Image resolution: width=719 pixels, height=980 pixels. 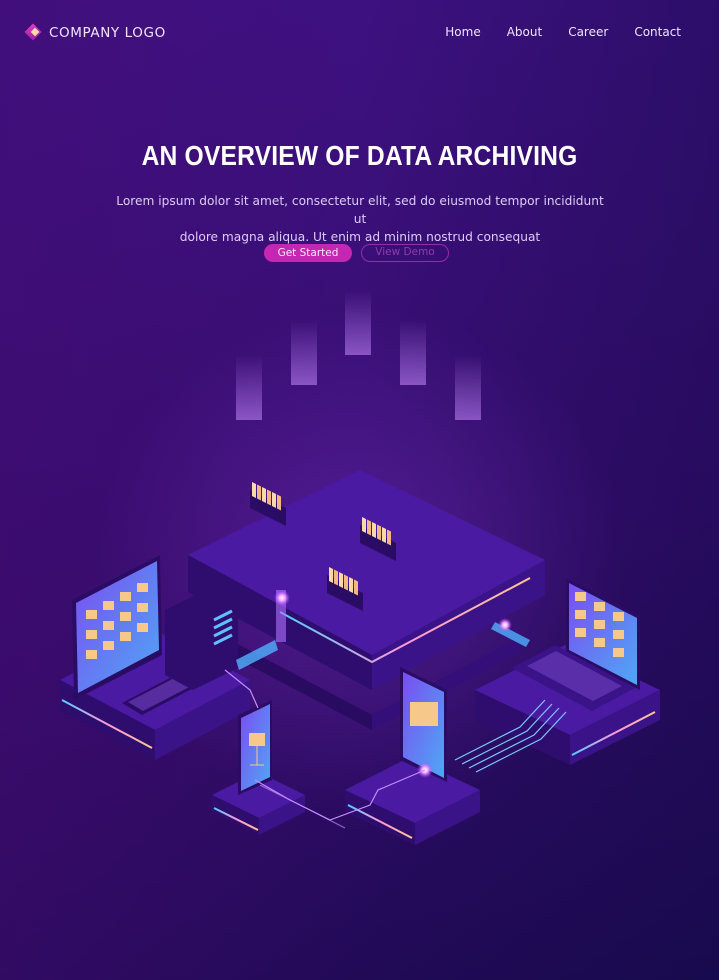 What do you see at coordinates (412, 756) in the screenshot?
I see `phone-station-center` at bounding box center [412, 756].